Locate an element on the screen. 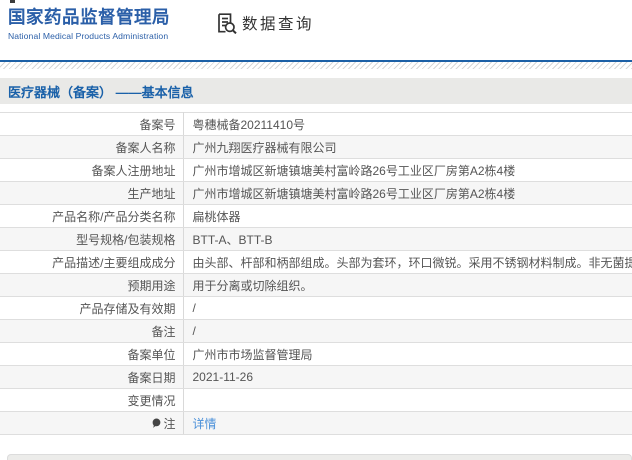 Image resolution: width=632 pixels, height=460 pixels. table-row: 备案号 粤穗械备20211410号 is located at coordinates (316, 124).